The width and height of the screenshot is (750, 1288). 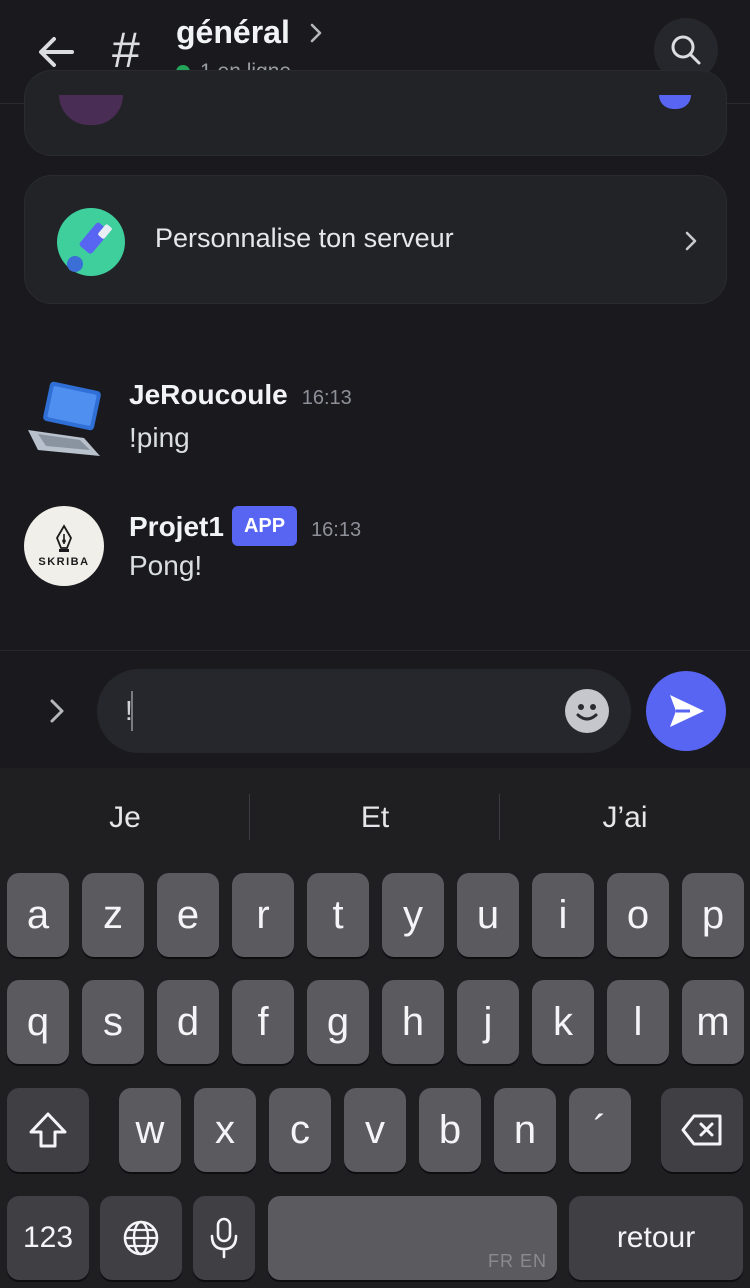 I want to click on suggestion-2: Et, so click(x=375, y=818).